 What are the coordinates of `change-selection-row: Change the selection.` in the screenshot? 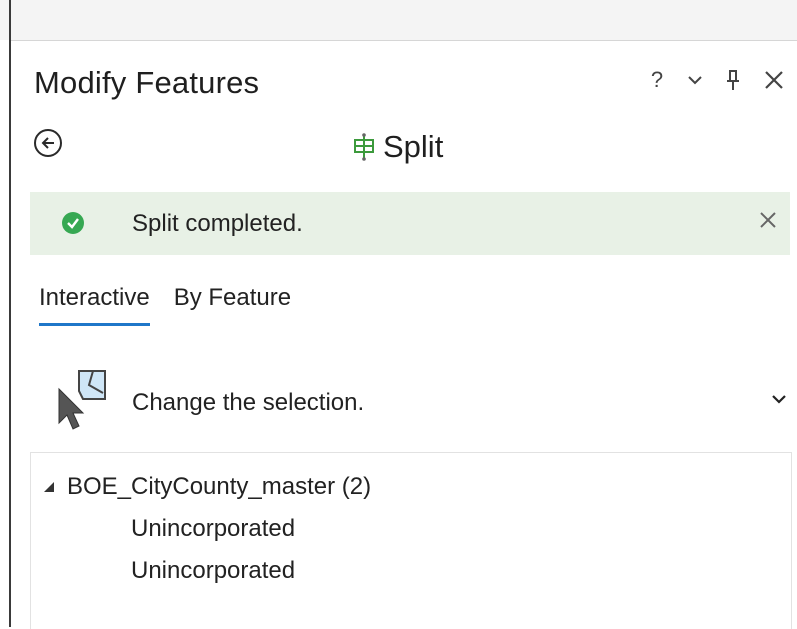 It's located at (417, 398).